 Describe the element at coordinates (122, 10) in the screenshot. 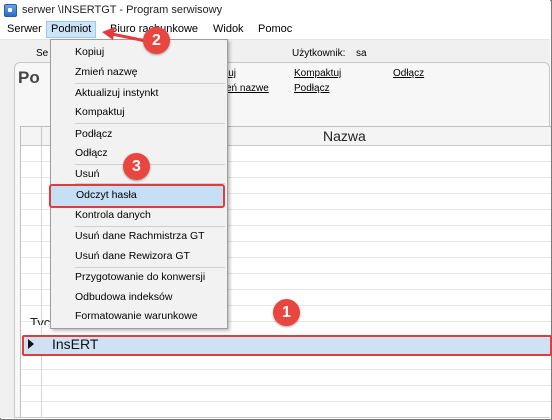

I see `window-title: serwer \INSERTGT - Program serwisowy` at that location.